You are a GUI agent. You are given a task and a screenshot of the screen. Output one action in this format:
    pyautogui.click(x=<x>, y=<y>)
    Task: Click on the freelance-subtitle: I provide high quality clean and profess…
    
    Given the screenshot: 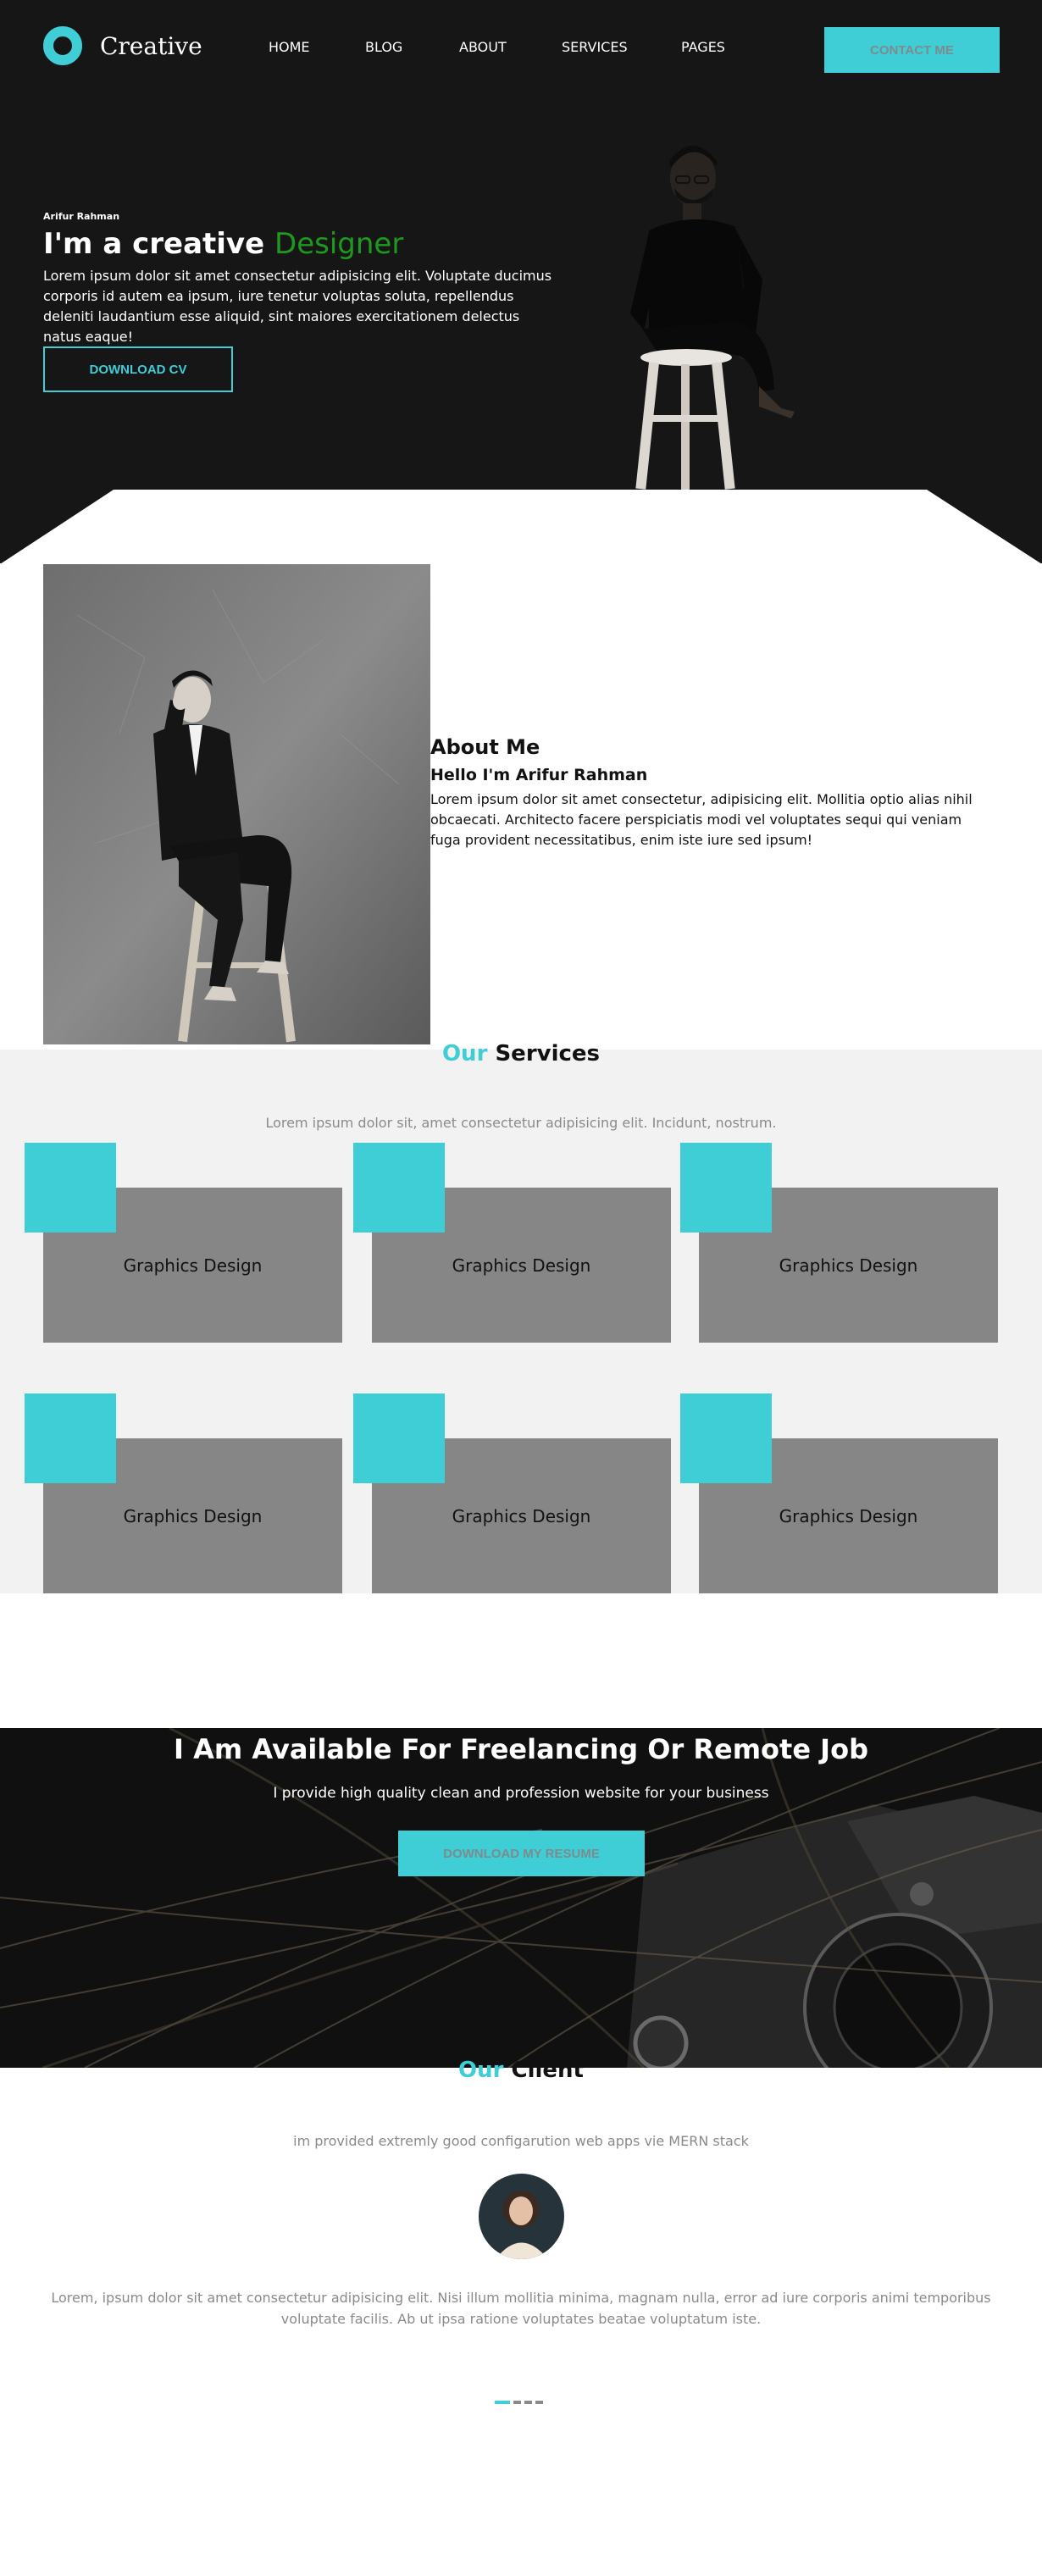 What is the action you would take?
    pyautogui.click(x=521, y=1793)
    